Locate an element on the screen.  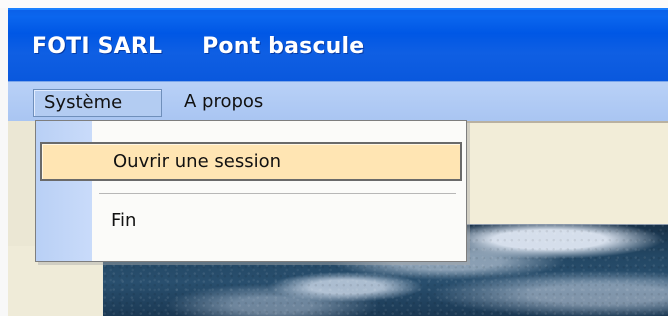
menu-option-exit: Fin is located at coordinates (277, 221).